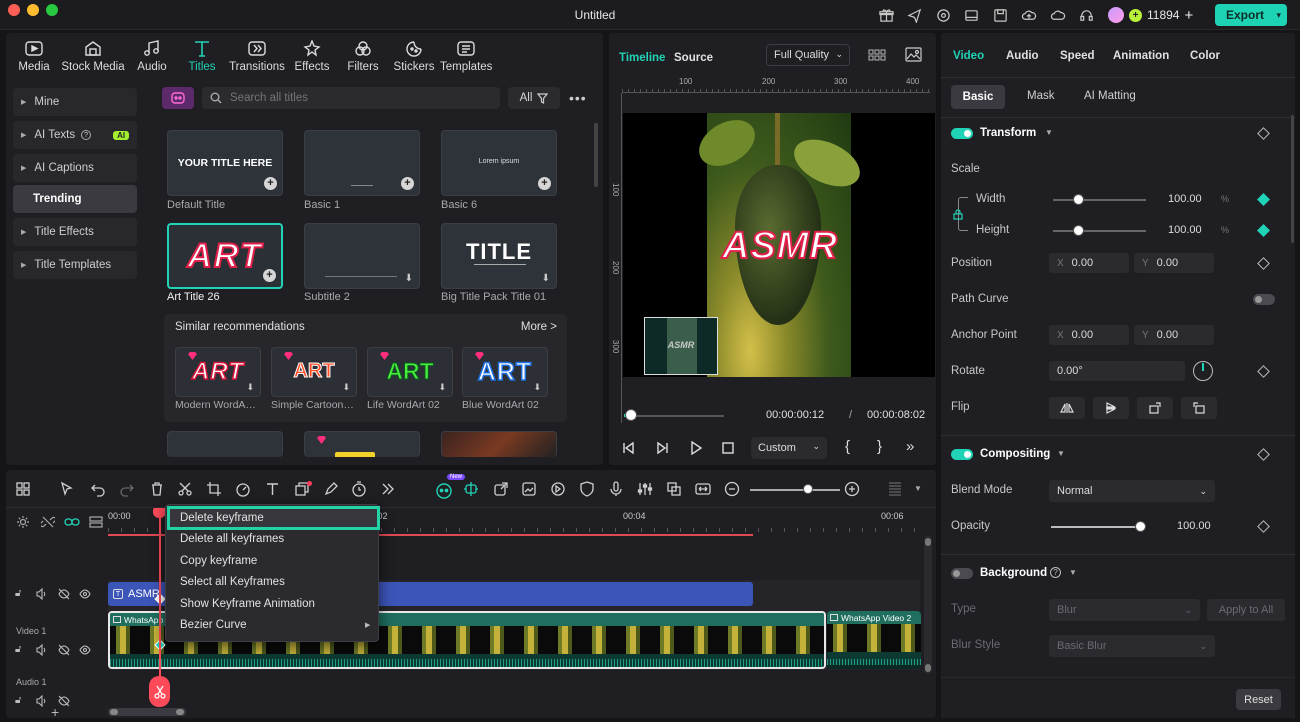 This screenshot has height=722, width=1300. I want to click on tab-transitions: Transitions, so click(257, 56).